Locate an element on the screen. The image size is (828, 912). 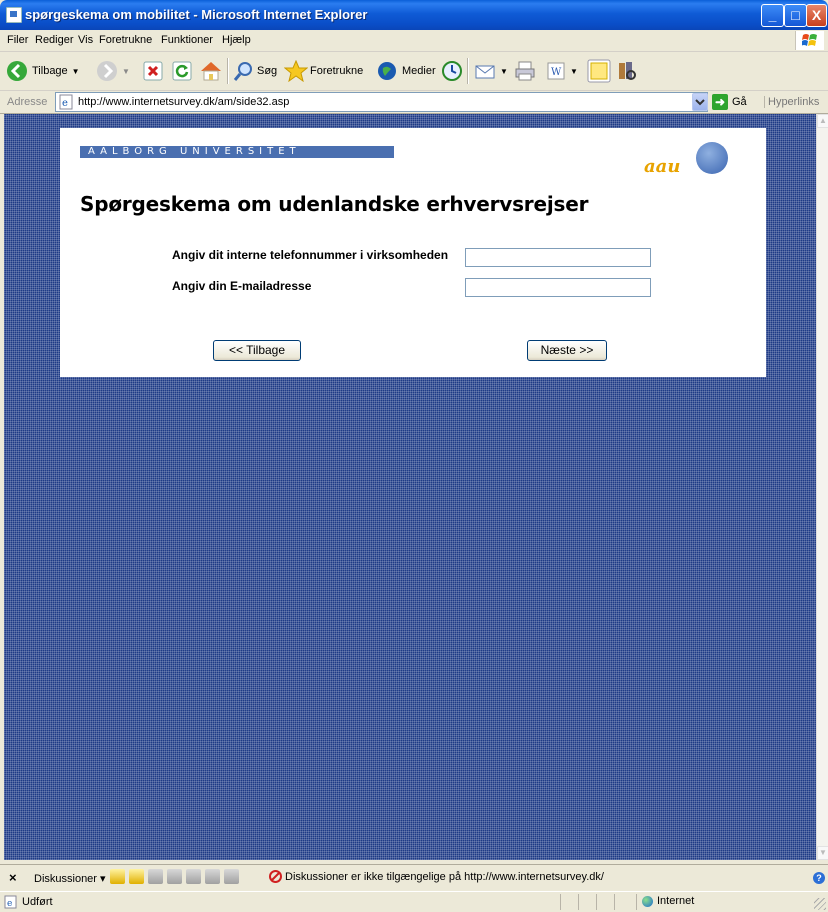
edit-word-button: W ▼ is located at coordinates (562, 71).